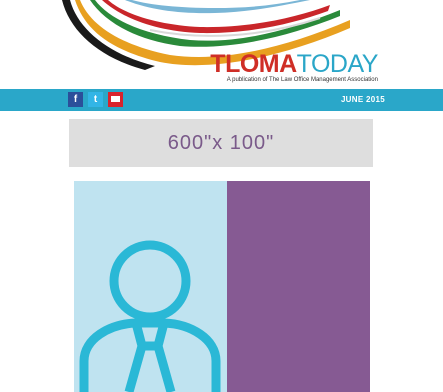 This screenshot has height=392, width=443. What do you see at coordinates (75, 99) in the screenshot?
I see `facebook-icon: f` at bounding box center [75, 99].